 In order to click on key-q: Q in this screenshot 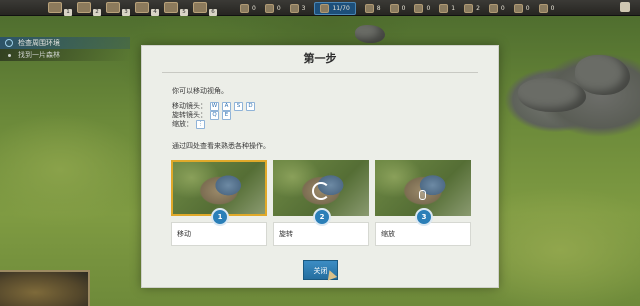, I will do `click(214, 115)`.